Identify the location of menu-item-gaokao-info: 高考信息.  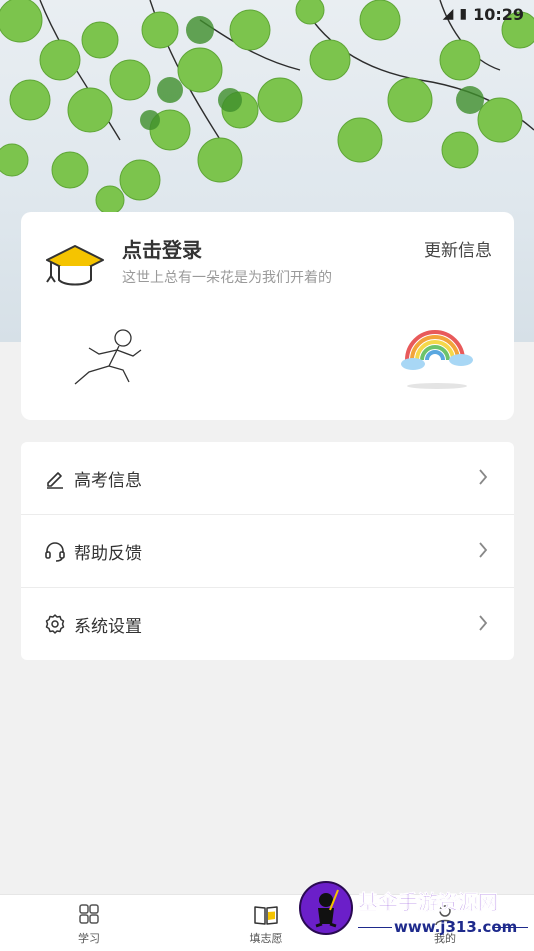
(267, 478).